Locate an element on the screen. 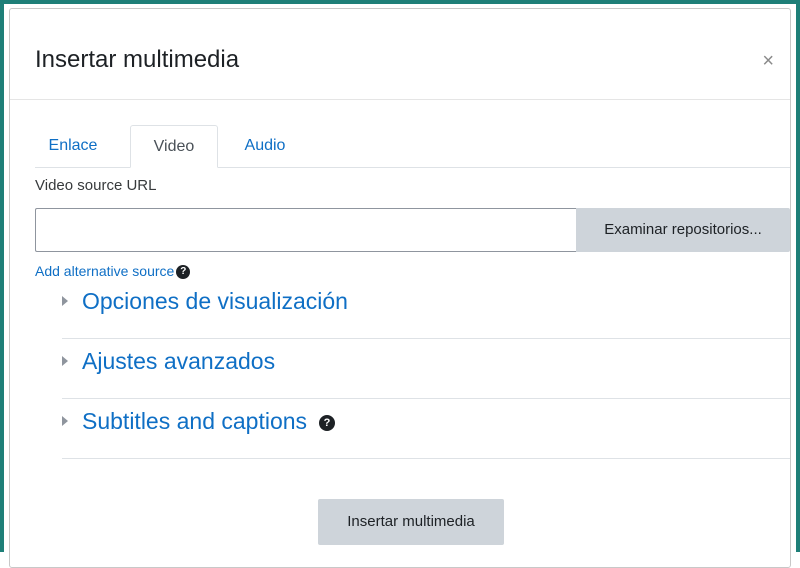 The image size is (800, 568). section-display-options-title: Opciones de visualización is located at coordinates (215, 301).